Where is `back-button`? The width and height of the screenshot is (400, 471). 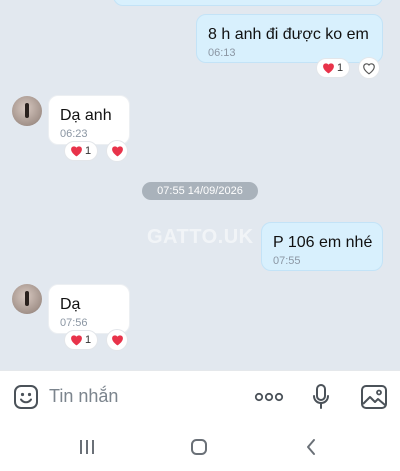 back-button is located at coordinates (311, 447).